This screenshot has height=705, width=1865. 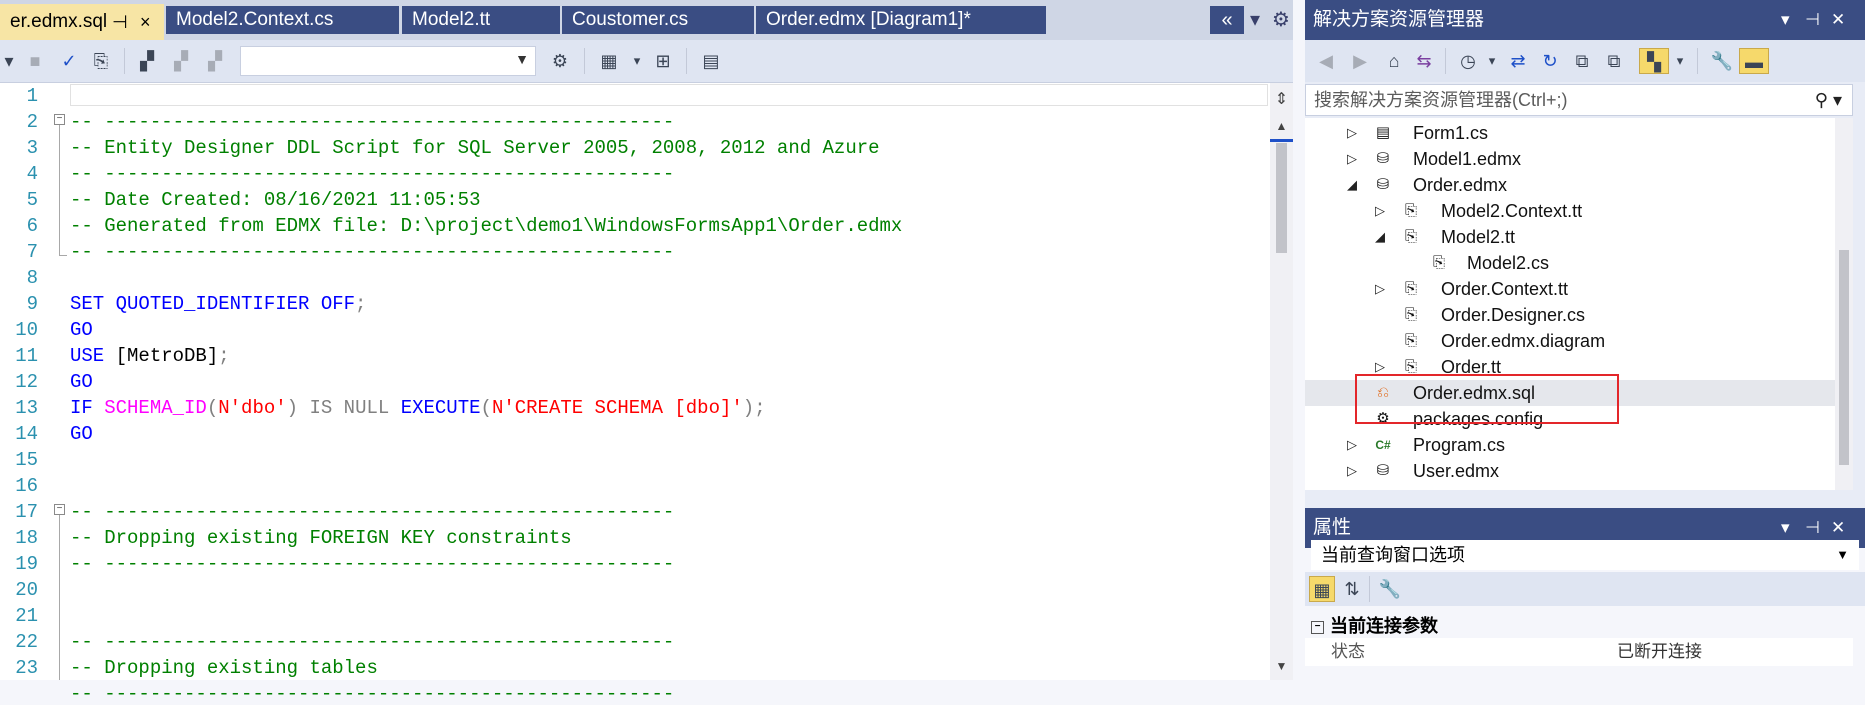 What do you see at coordinates (1570, 471) in the screenshot?
I see `tree-item: ▷ ⛁ User.edmx` at bounding box center [1570, 471].